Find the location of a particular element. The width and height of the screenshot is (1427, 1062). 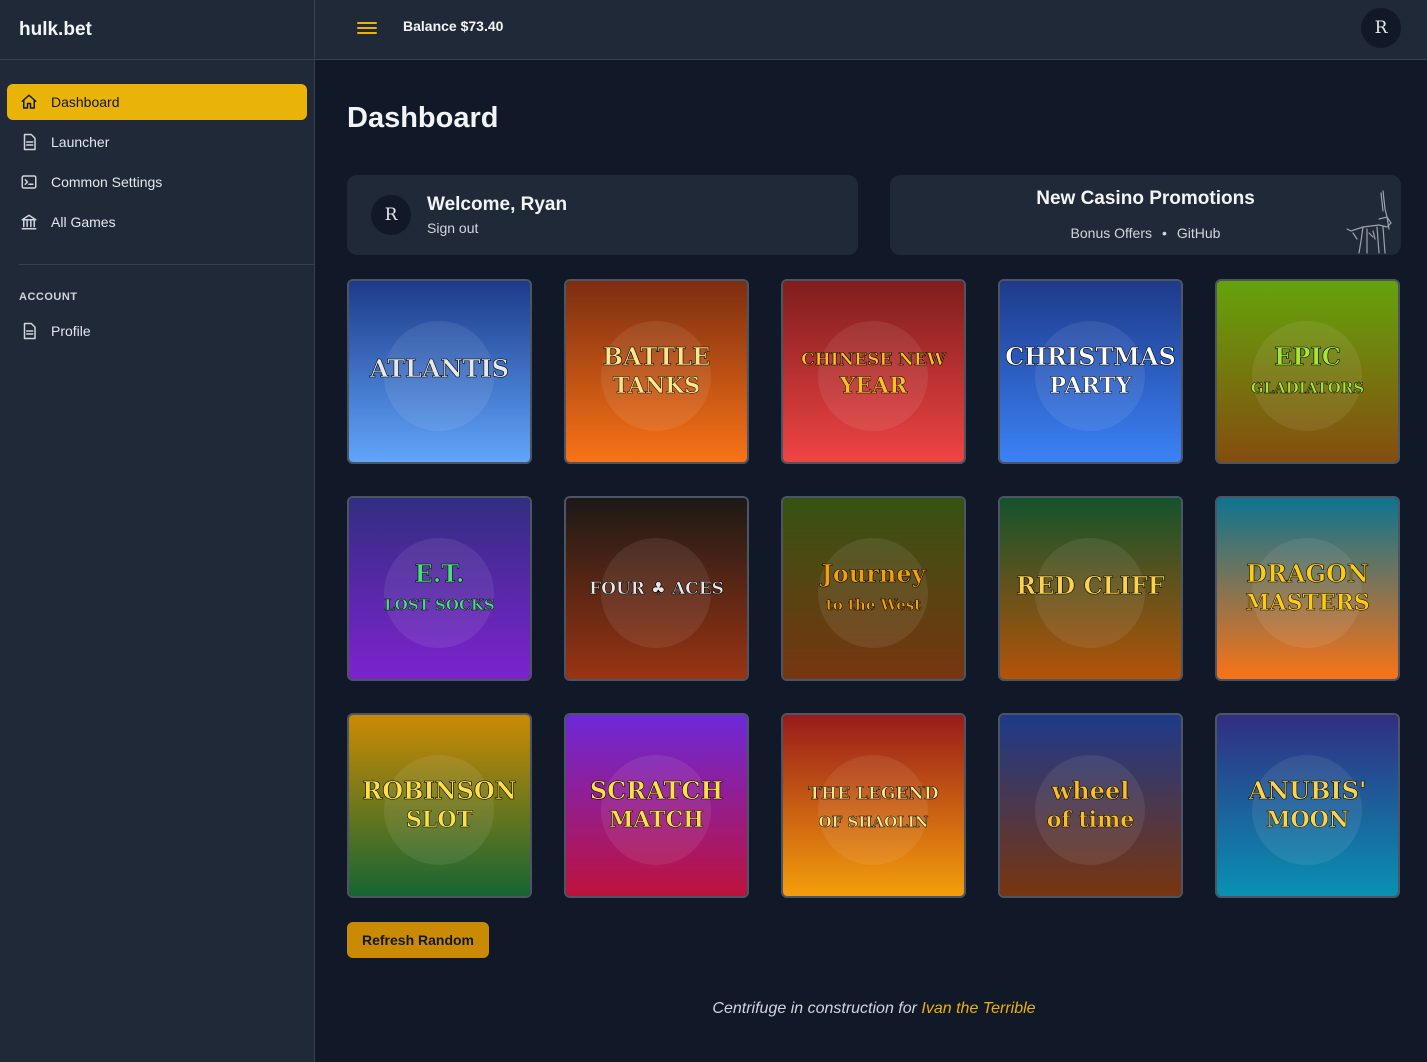

game-tile: FOUR ♣ ACES is located at coordinates (656, 588).